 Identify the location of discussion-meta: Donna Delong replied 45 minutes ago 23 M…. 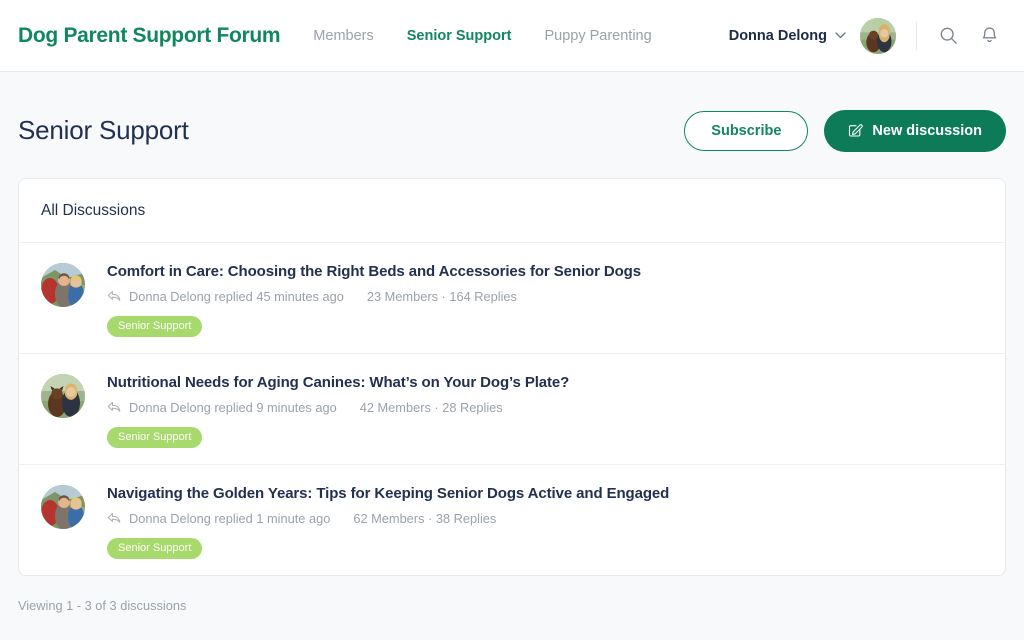
(545, 296).